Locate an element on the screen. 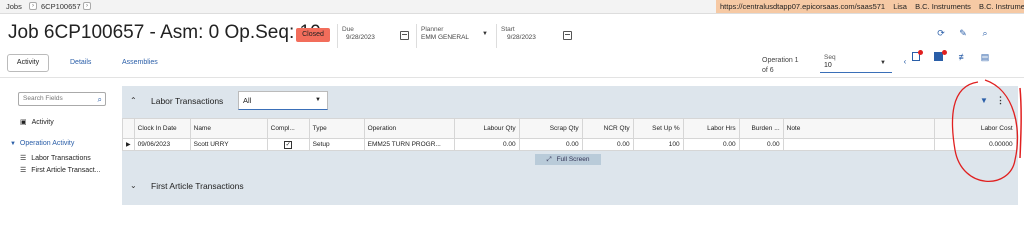 Image resolution: width=1024 pixels, height=240 pixels. sidebar-item-label: Operation Activity is located at coordinates (47, 143).